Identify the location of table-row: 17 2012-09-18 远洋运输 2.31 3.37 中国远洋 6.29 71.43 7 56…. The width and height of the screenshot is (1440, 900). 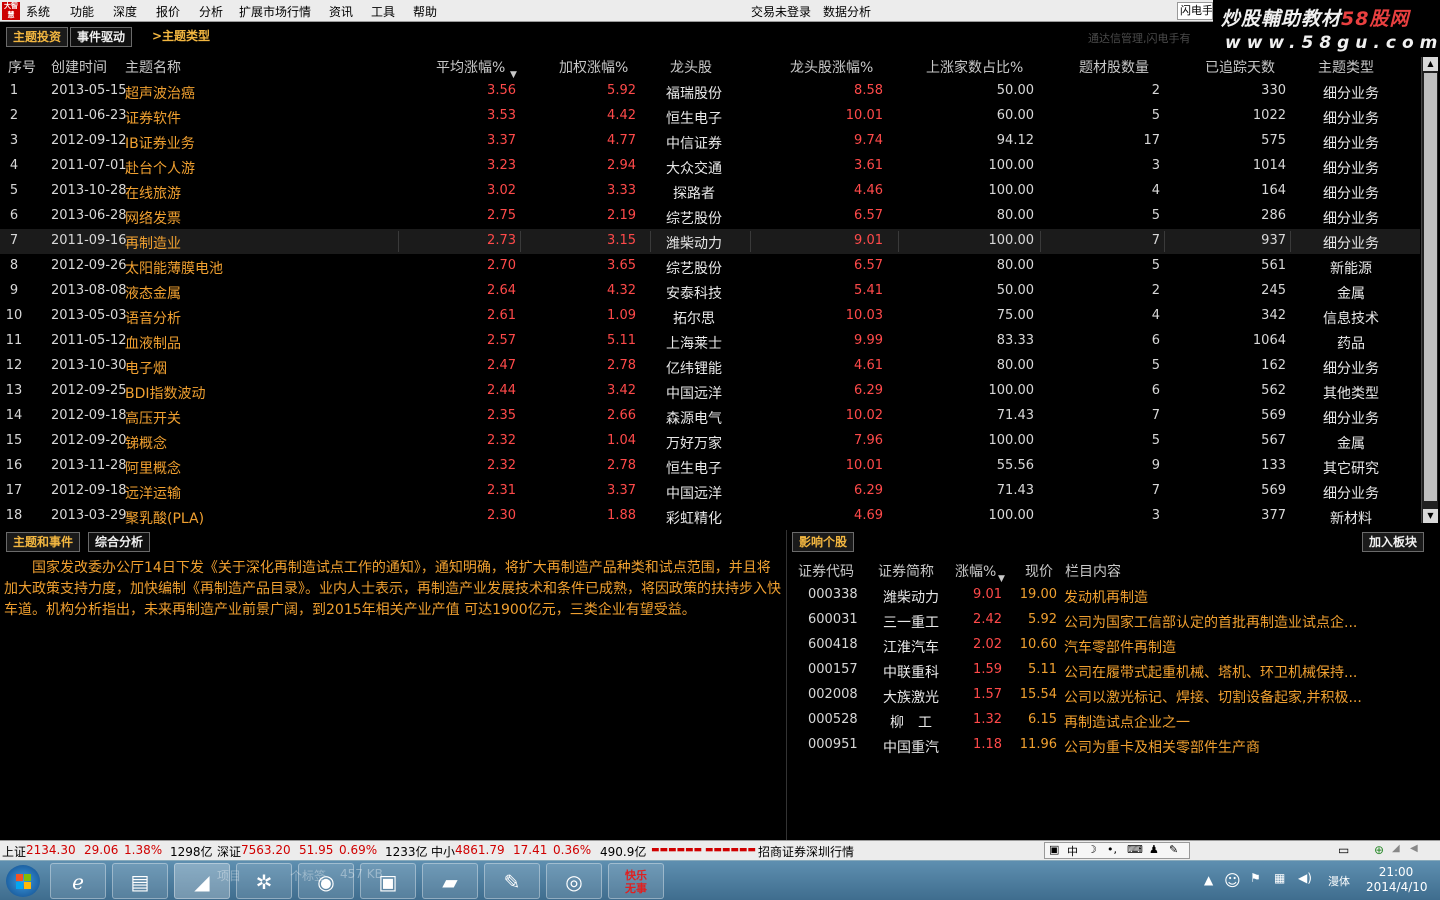
(710, 491).